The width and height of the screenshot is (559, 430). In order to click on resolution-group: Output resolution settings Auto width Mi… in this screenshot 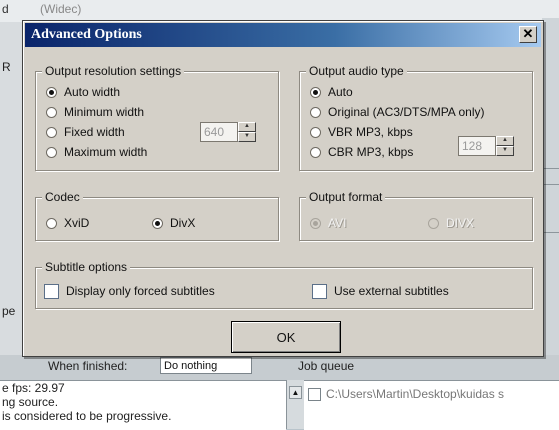, I will do `click(157, 117)`.